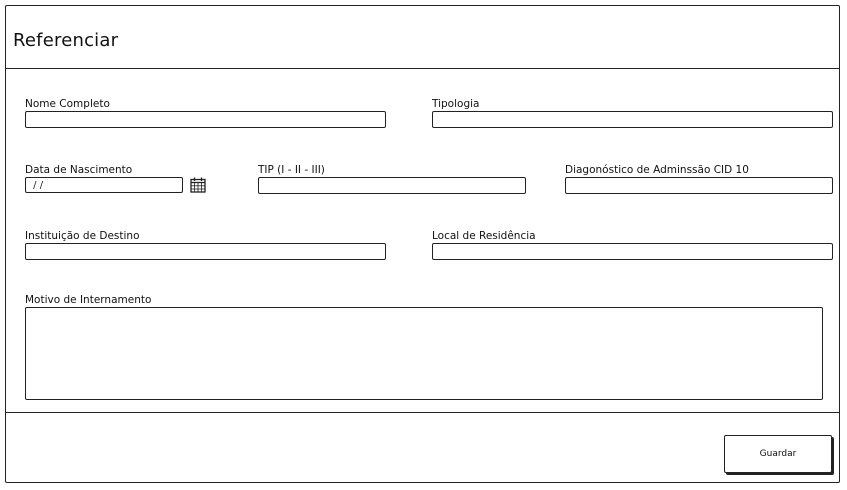 The width and height of the screenshot is (847, 490). What do you see at coordinates (699, 185) in the screenshot?
I see `diagnostico-cid10-input` at bounding box center [699, 185].